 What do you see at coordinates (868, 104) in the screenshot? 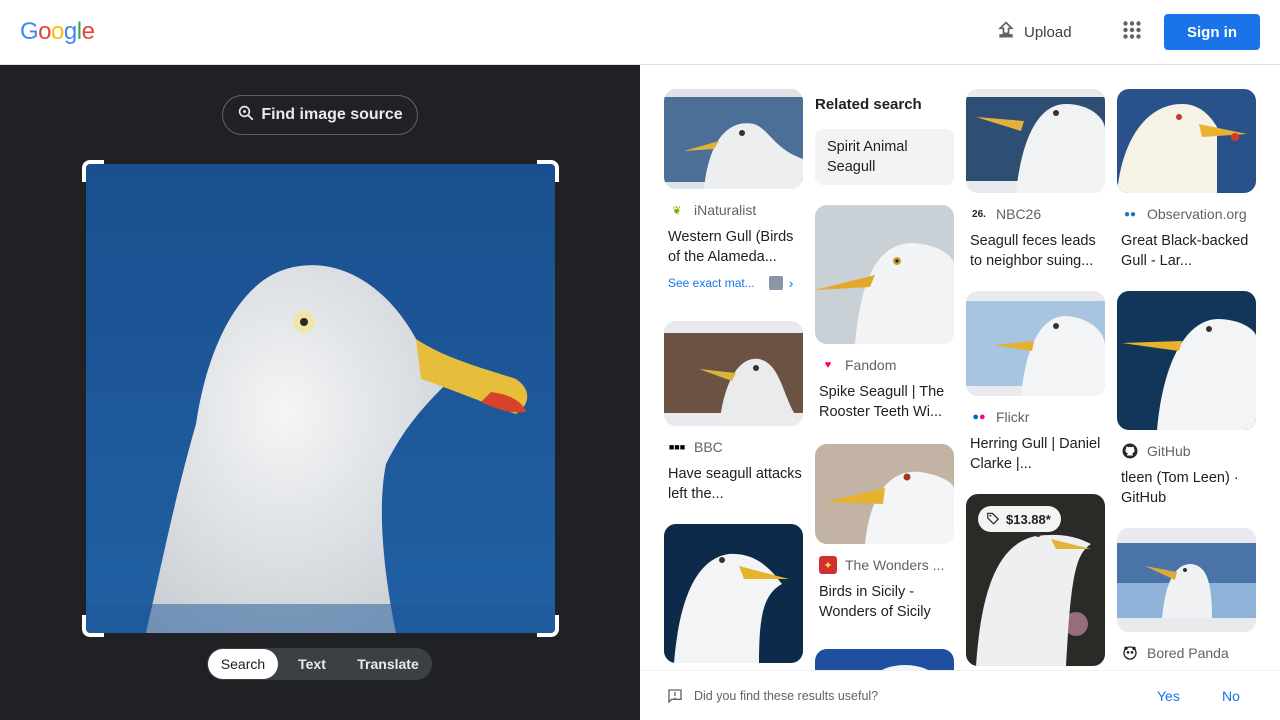
I see `related-search-heading: Related search` at bounding box center [868, 104].